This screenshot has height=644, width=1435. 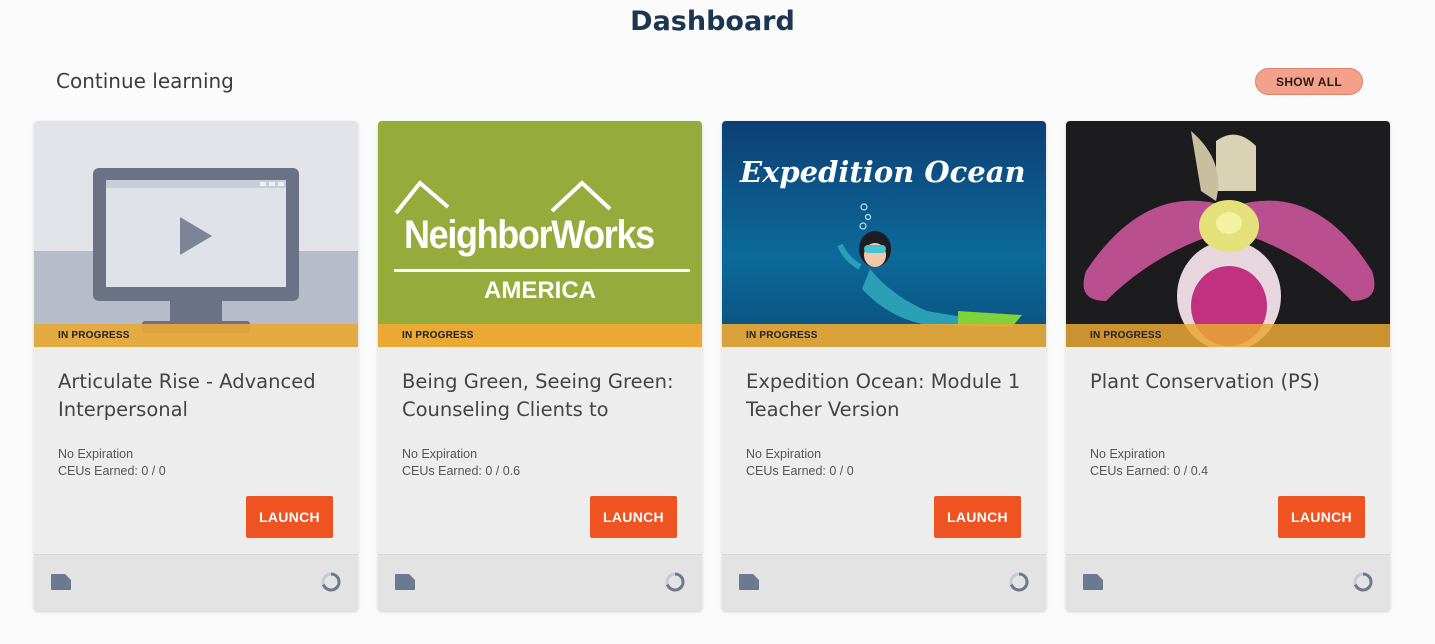 What do you see at coordinates (1230, 397) in the screenshot?
I see `course-title: Plant Conservation (PS)` at bounding box center [1230, 397].